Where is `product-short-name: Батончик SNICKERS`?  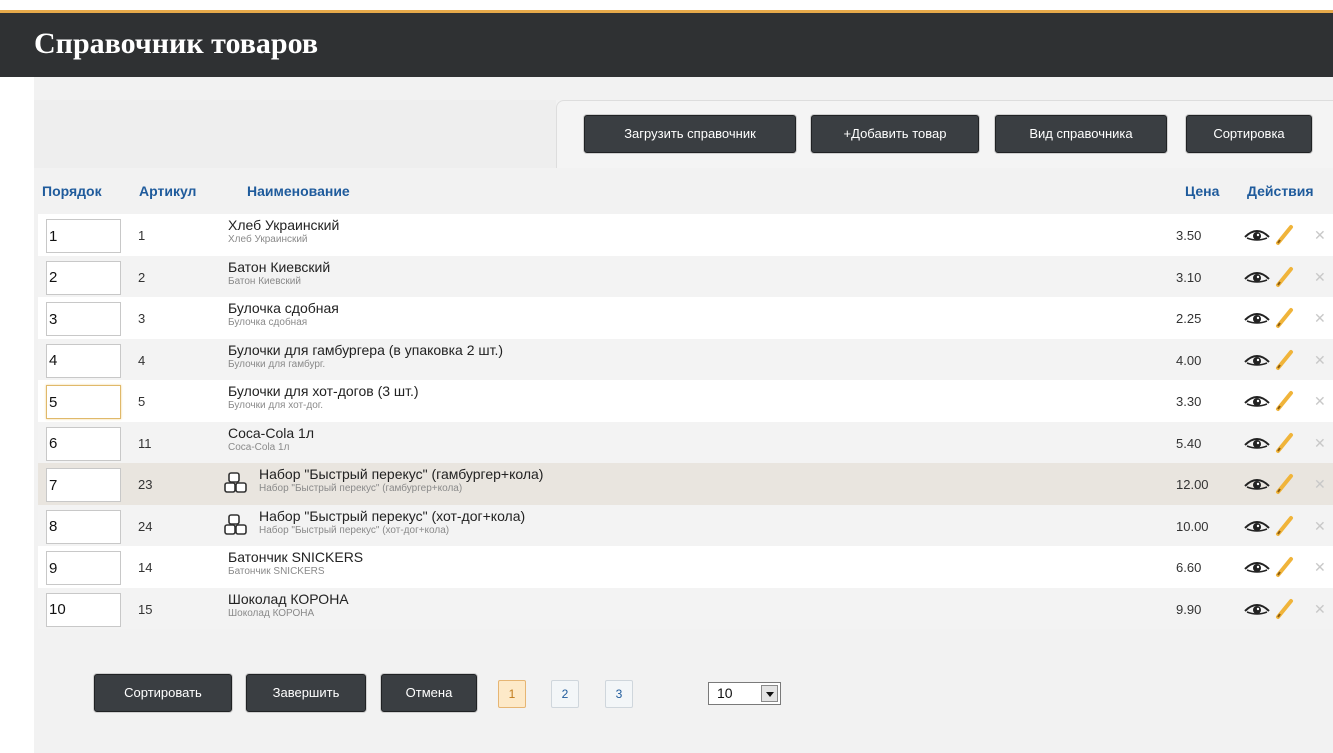 product-short-name: Батончик SNICKERS is located at coordinates (276, 571).